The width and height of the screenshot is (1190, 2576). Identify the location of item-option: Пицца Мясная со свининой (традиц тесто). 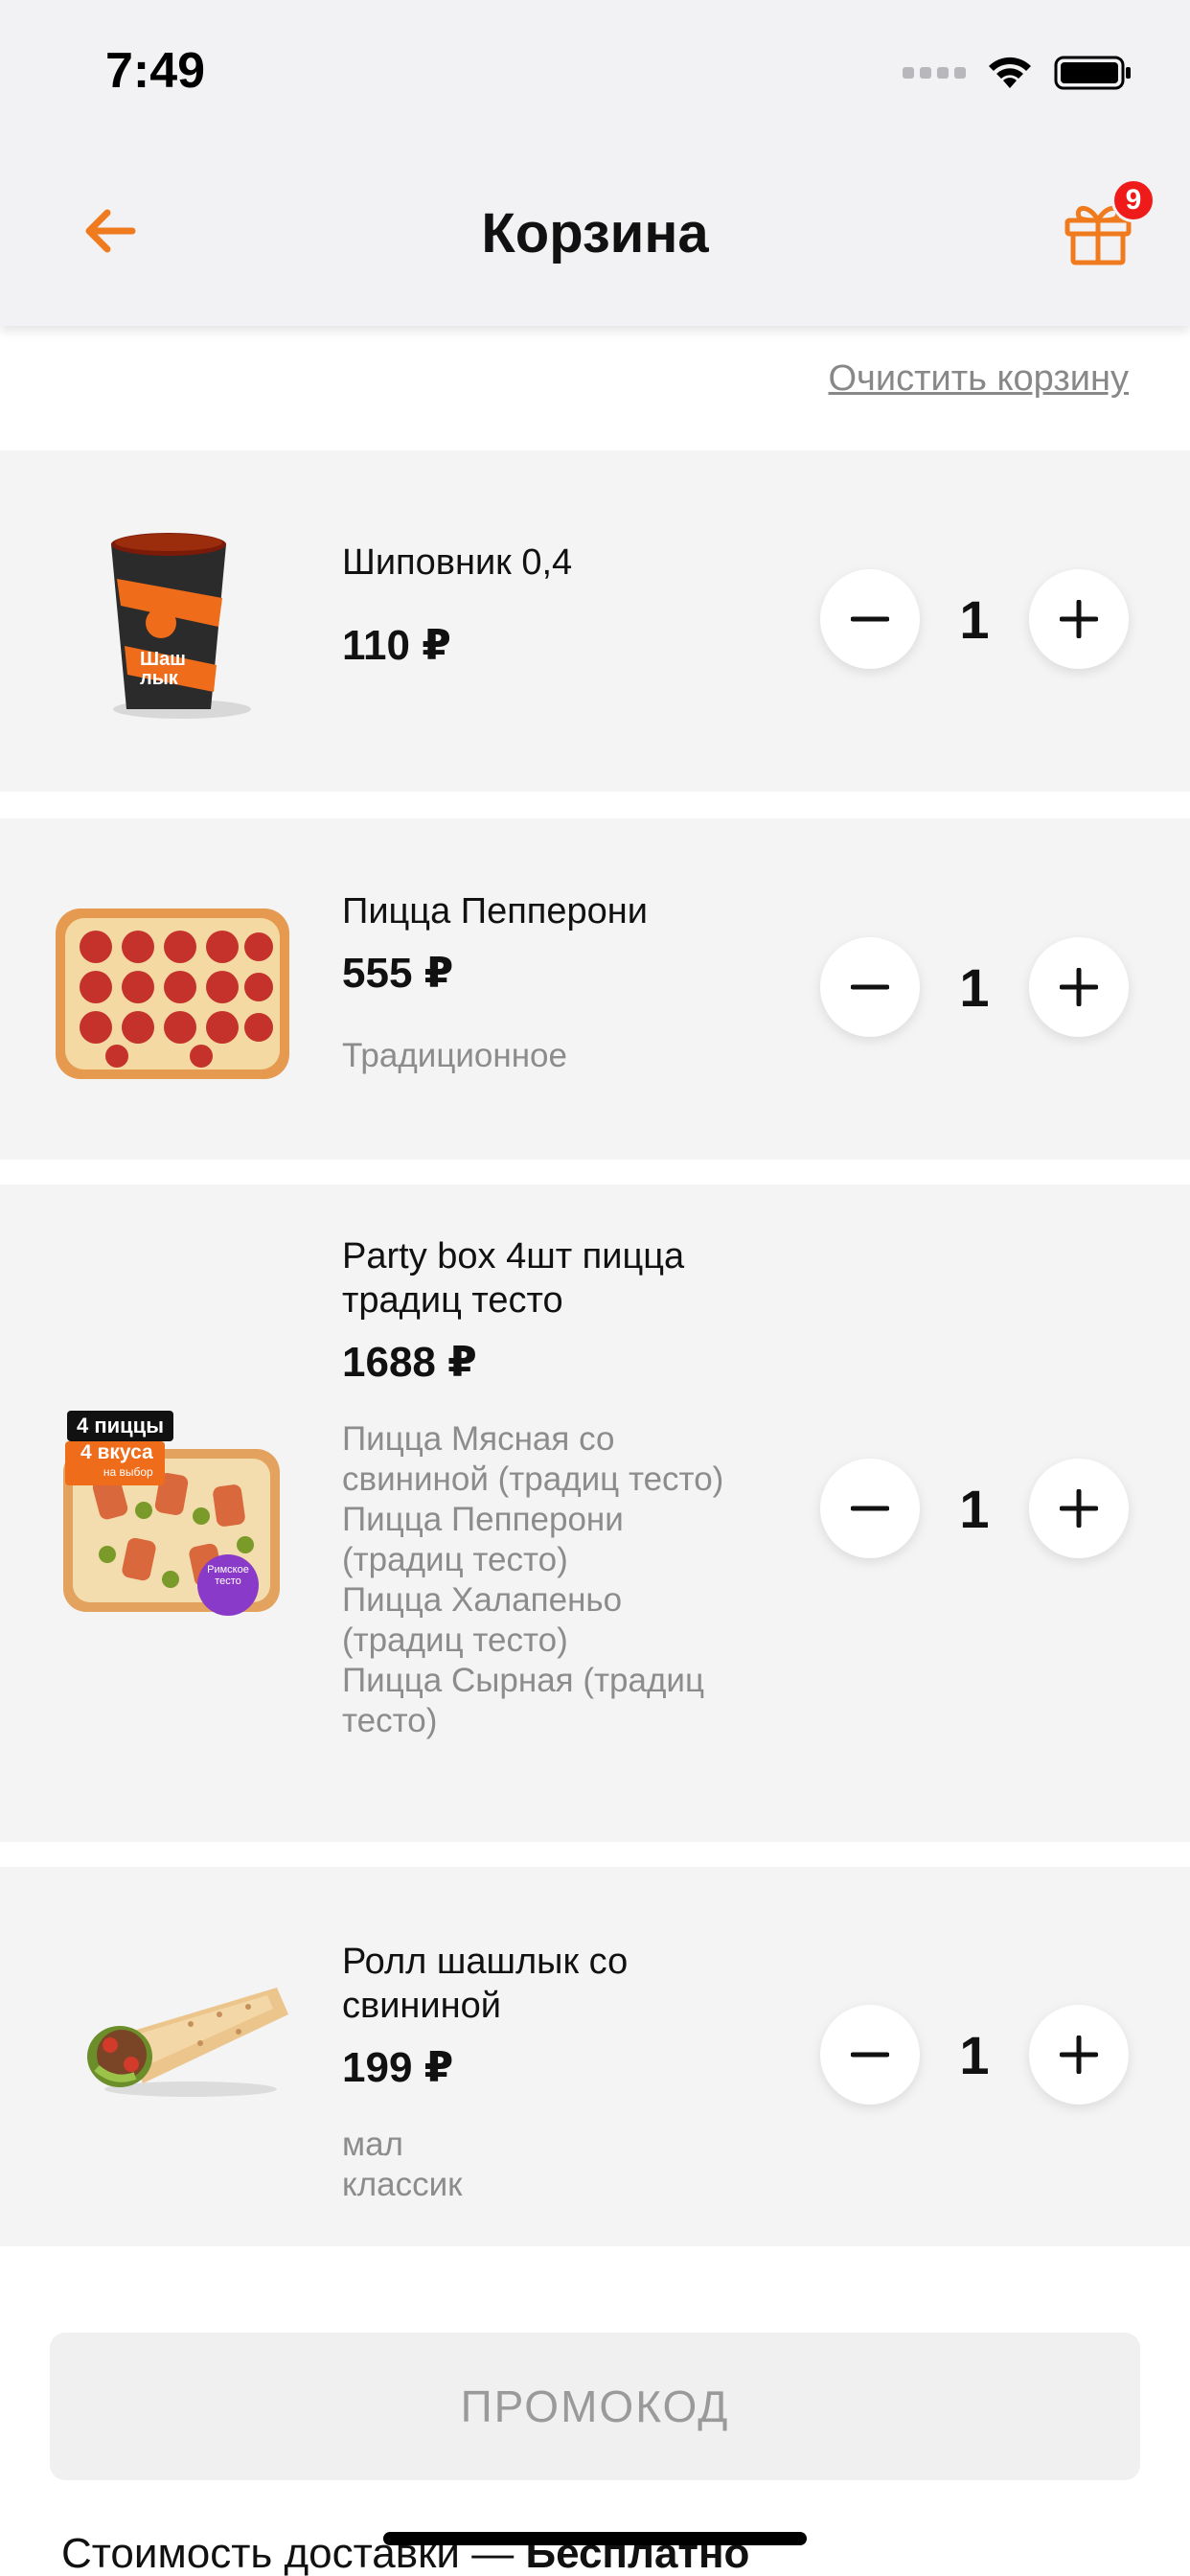
(533, 1459).